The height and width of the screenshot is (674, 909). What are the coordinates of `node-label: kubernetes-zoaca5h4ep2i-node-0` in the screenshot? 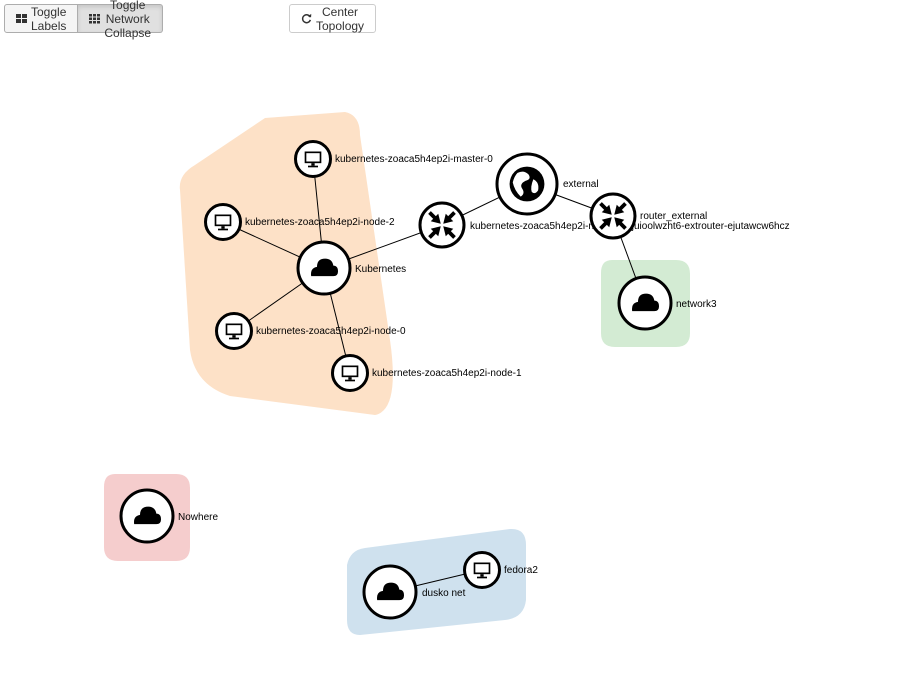 It's located at (331, 331).